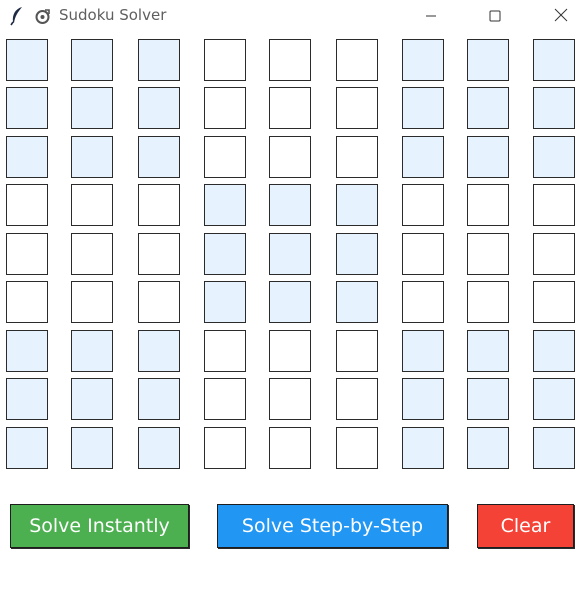 The width and height of the screenshot is (587, 600). What do you see at coordinates (17, 16) in the screenshot?
I see `feather-icon` at bounding box center [17, 16].